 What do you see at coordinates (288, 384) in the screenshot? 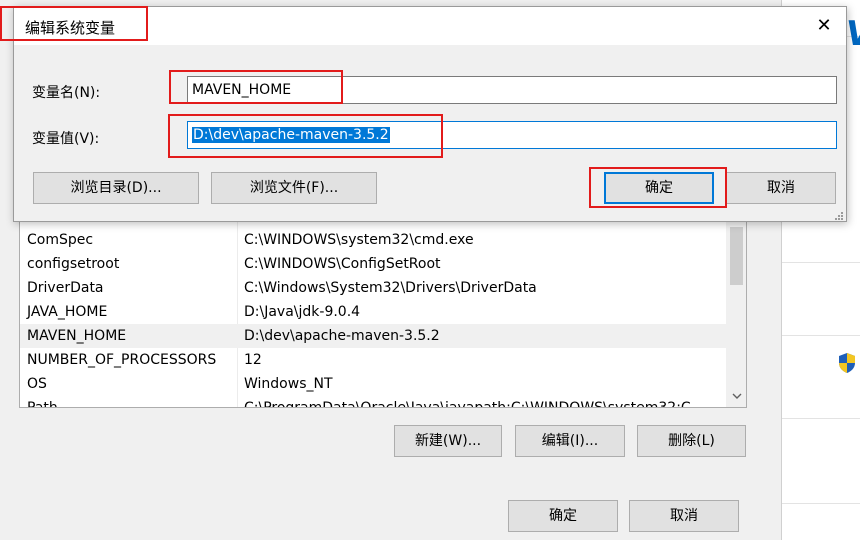
I see `variable-value-cell: Windows_NT` at bounding box center [288, 384].